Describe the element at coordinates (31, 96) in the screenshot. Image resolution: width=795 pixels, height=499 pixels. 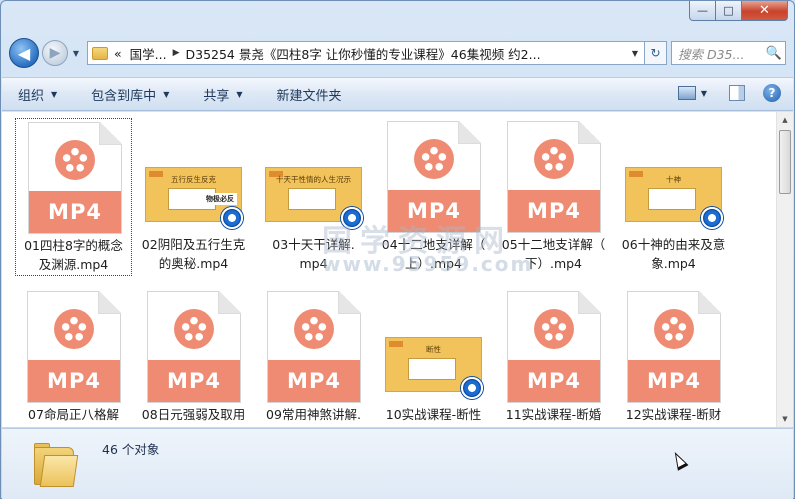
I see `organize-label: 组织` at that location.